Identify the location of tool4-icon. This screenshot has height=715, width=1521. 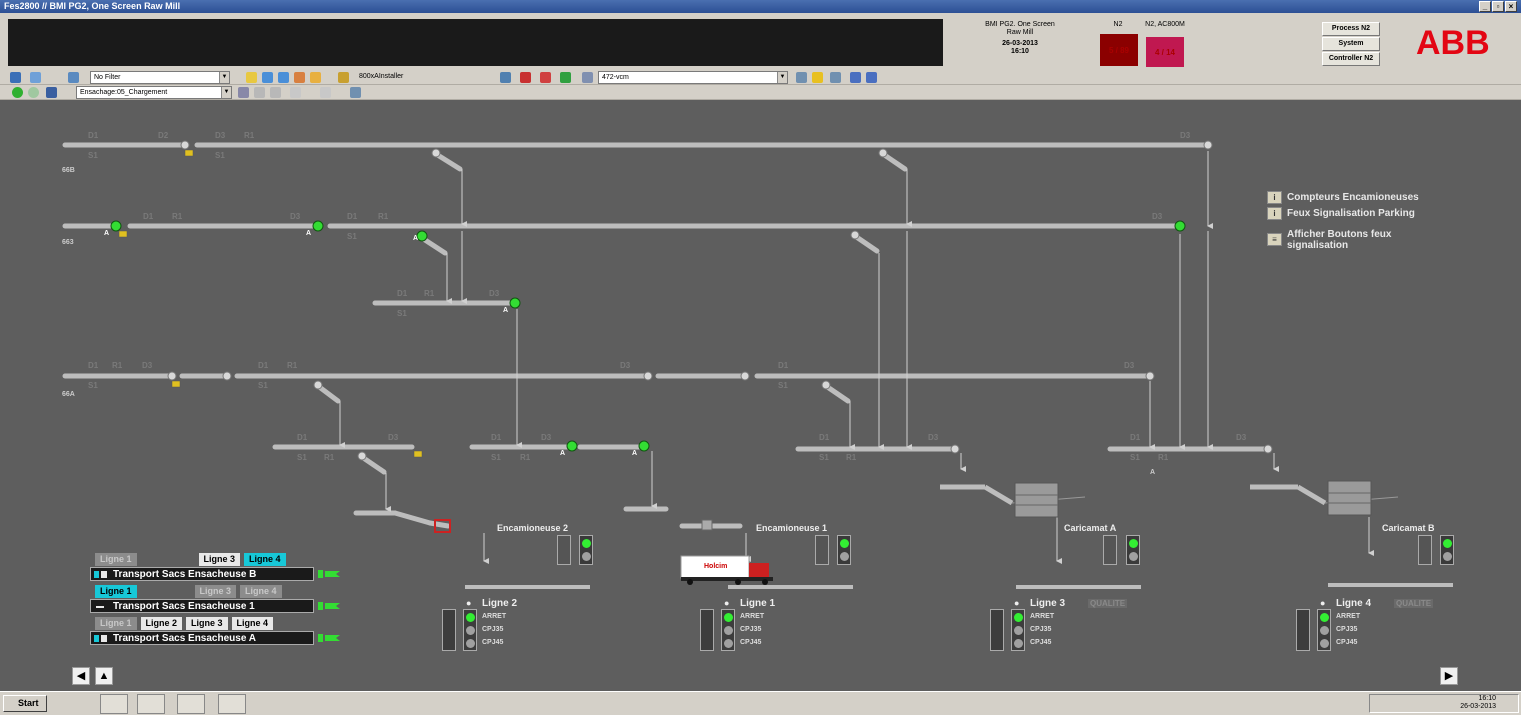
(295, 92).